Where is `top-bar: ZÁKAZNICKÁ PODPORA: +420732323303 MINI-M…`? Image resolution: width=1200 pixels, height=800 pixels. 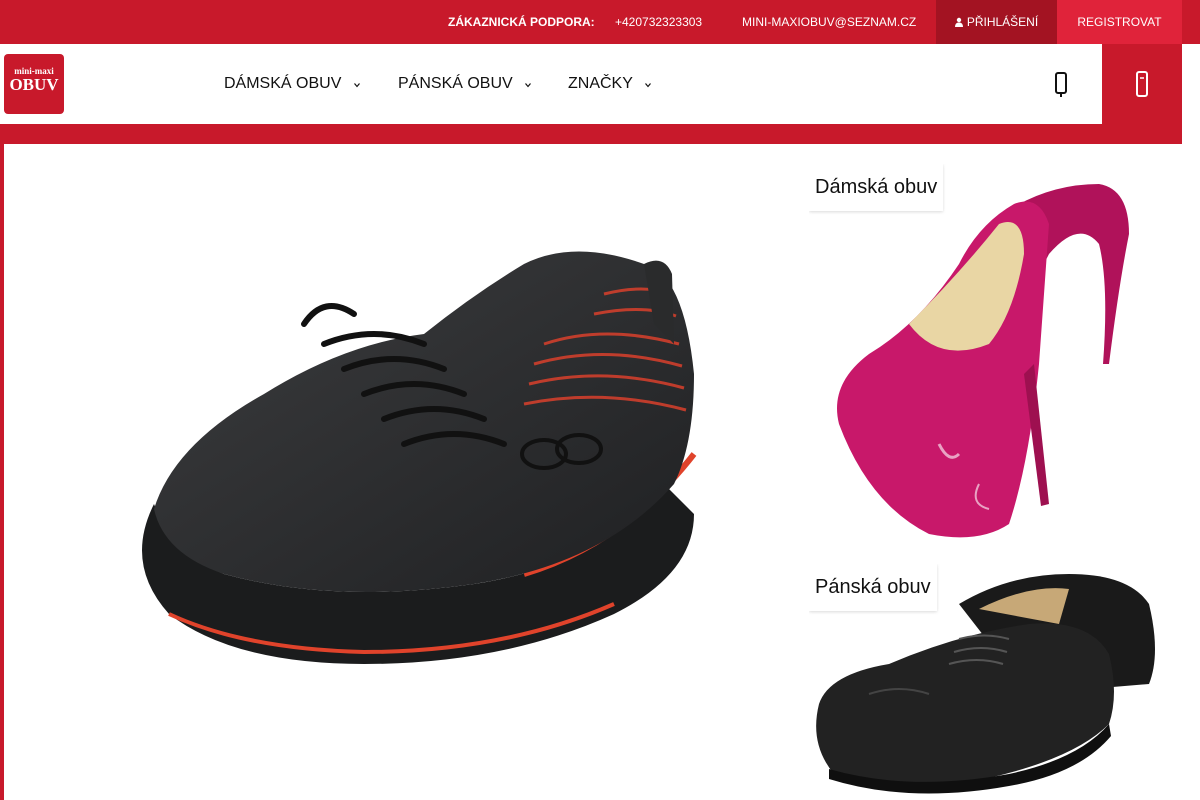 top-bar: ZÁKAZNICKÁ PODPORA: +420732323303 MINI-M… is located at coordinates (600, 22).